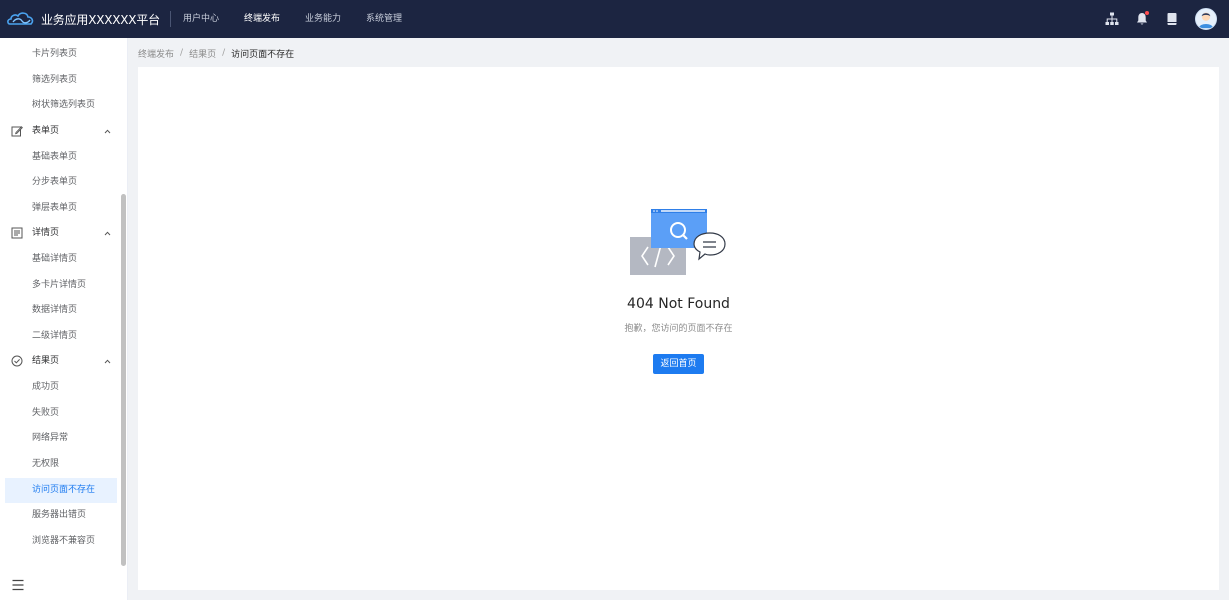 This screenshot has height=600, width=1229. Describe the element at coordinates (678, 242) in the screenshot. I see `not-found-illustration-icon` at that location.